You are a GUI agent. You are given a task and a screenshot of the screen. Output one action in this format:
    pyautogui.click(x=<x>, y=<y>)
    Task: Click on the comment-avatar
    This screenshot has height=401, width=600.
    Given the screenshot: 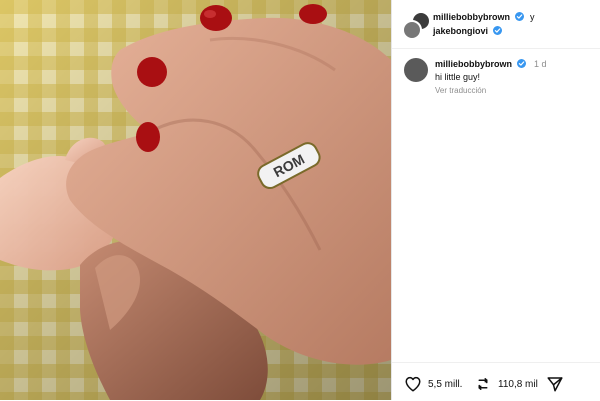 What is the action you would take?
    pyautogui.click(x=416, y=70)
    